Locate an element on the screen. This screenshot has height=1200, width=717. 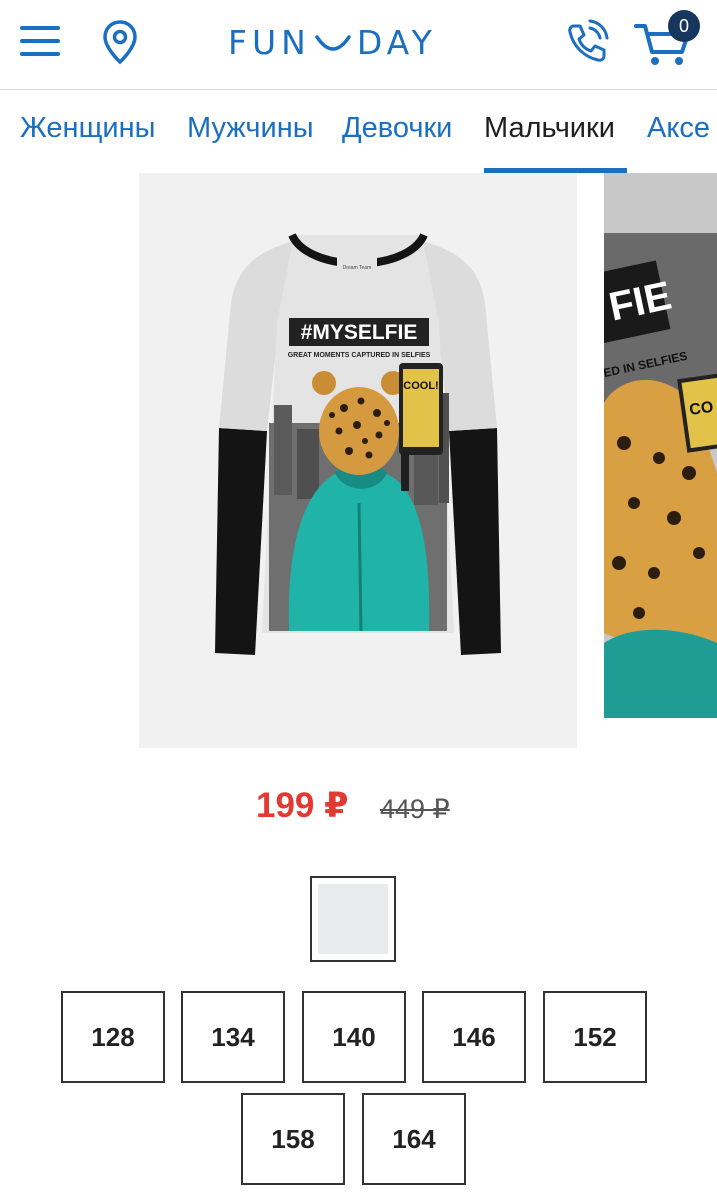
size-option-146: 146 is located at coordinates (474, 1037).